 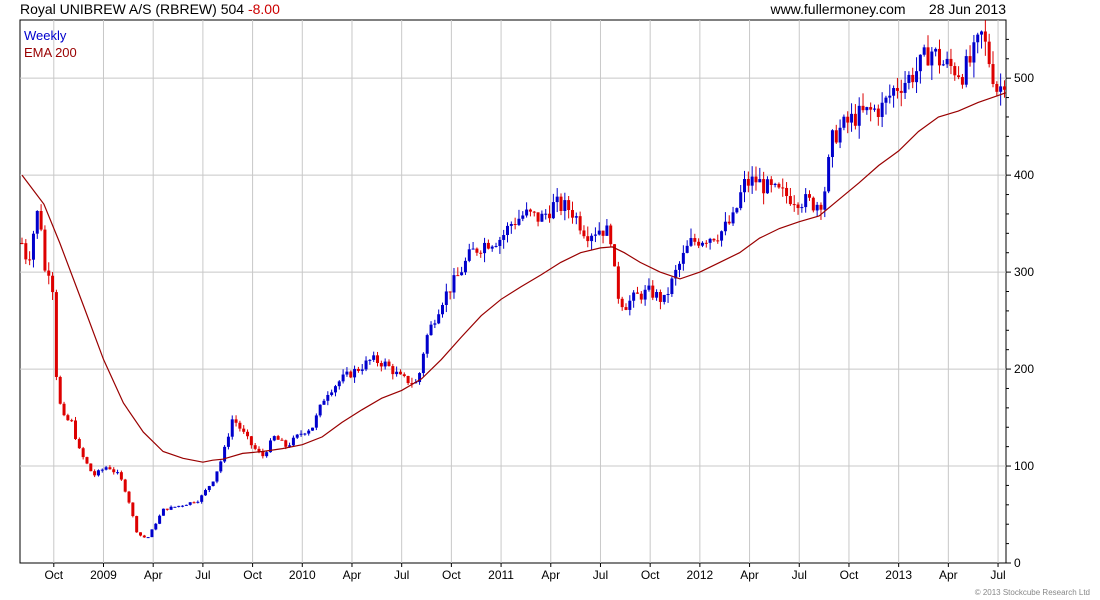 I want to click on legend-ema: EMA 200, so click(x=50, y=52).